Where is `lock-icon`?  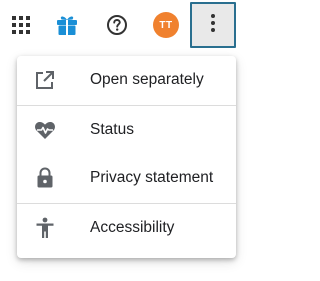 lock-icon is located at coordinates (45, 178).